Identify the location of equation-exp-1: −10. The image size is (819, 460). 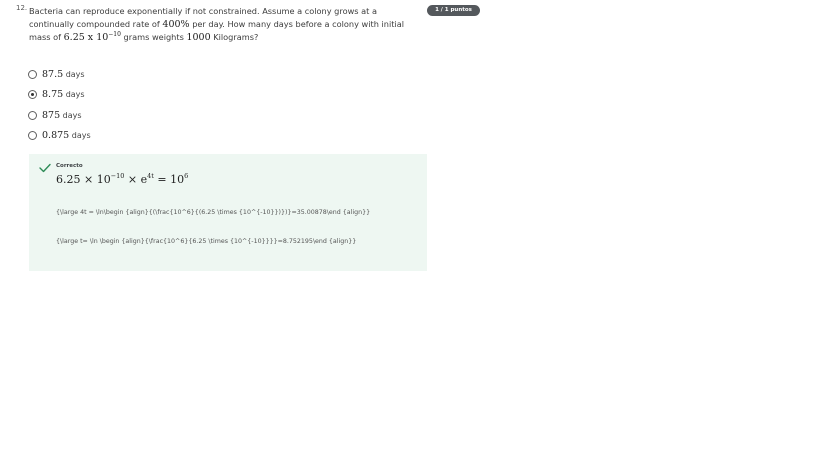
(117, 176).